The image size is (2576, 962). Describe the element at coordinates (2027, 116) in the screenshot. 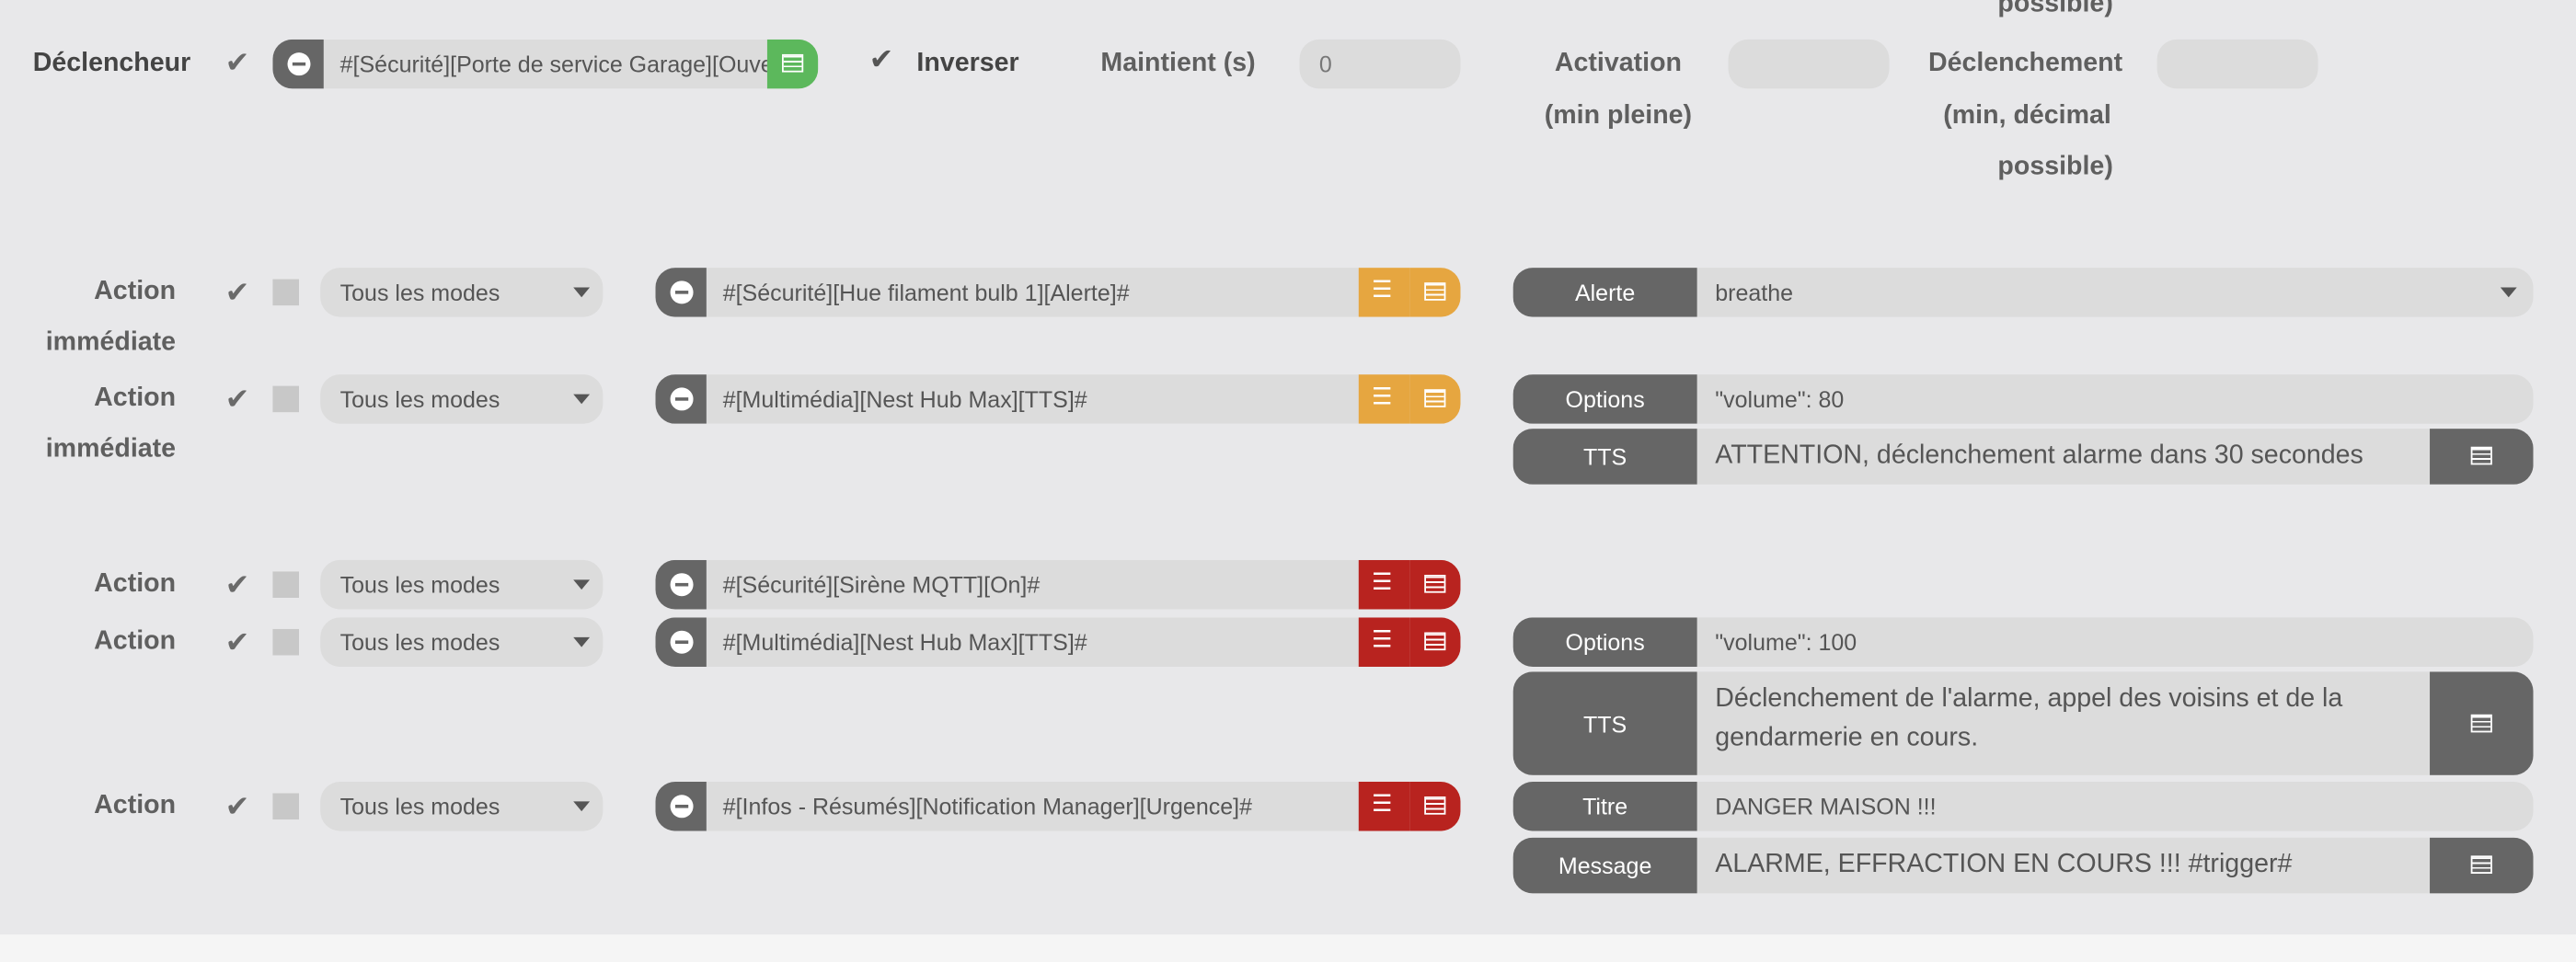

I see `trigger-delay-label-2: (min, décimal` at that location.